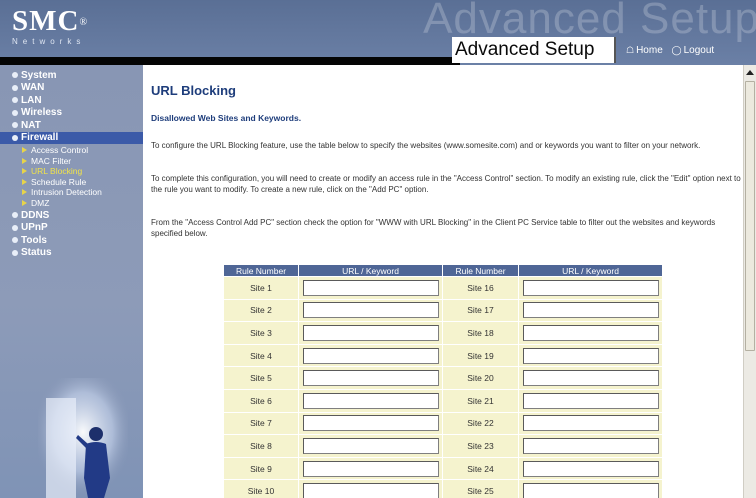 The height and width of the screenshot is (498, 756). What do you see at coordinates (60, 150) in the screenshot?
I see `submenu-item-label: Access Control` at bounding box center [60, 150].